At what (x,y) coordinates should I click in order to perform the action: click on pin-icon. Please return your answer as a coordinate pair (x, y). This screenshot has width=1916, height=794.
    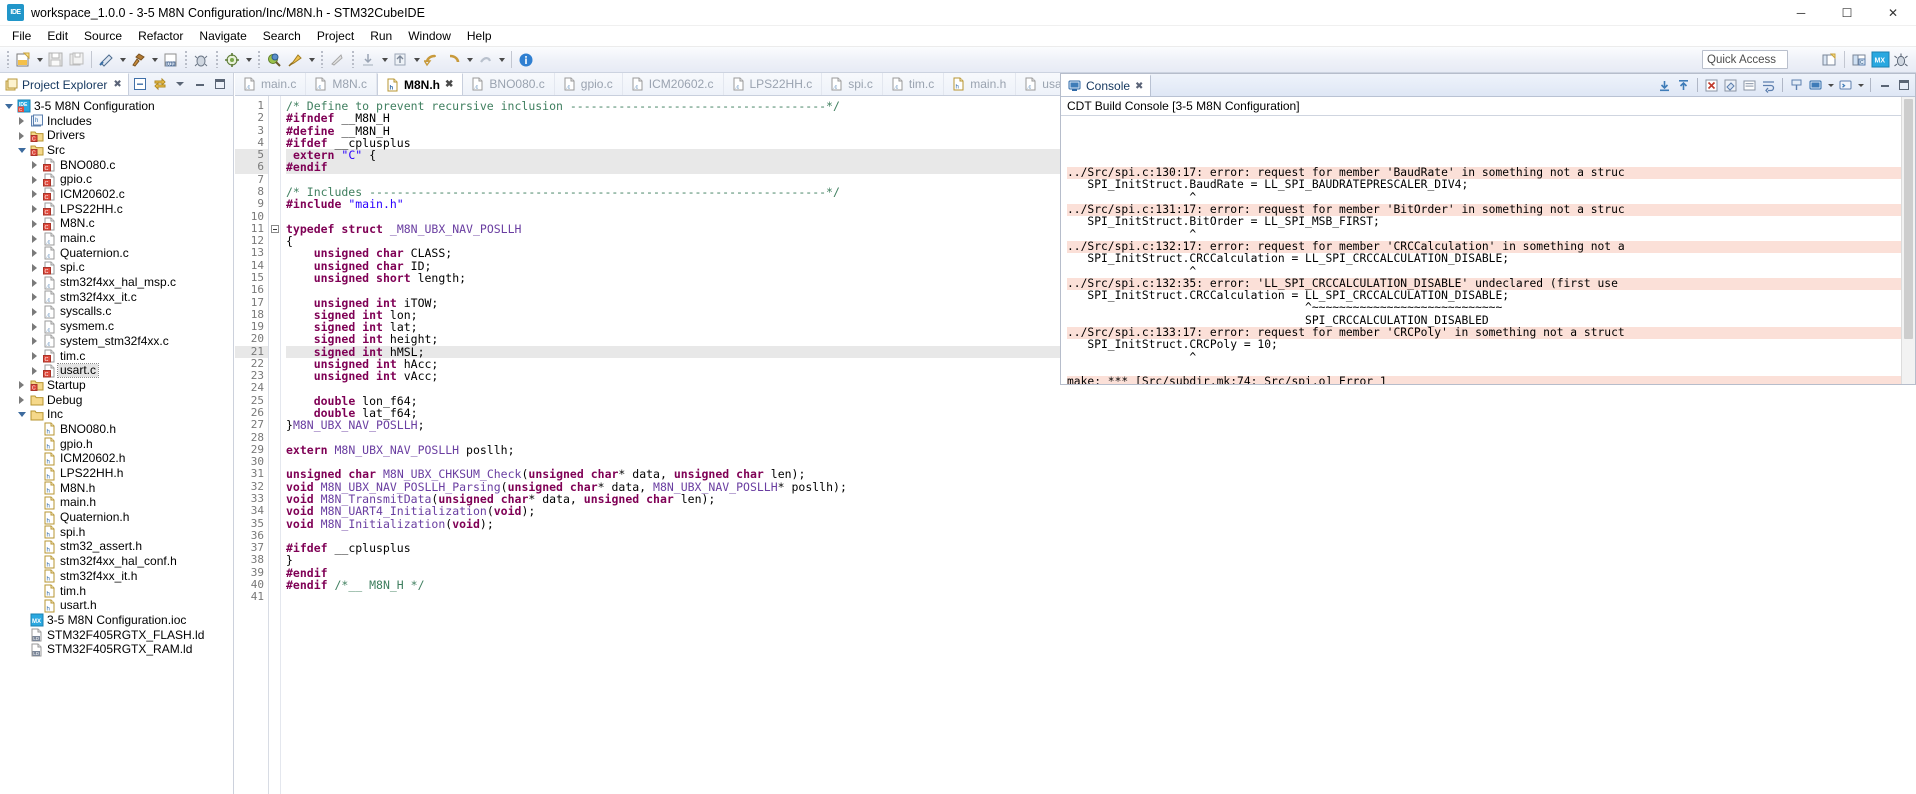
    Looking at the image, I should click on (295, 60).